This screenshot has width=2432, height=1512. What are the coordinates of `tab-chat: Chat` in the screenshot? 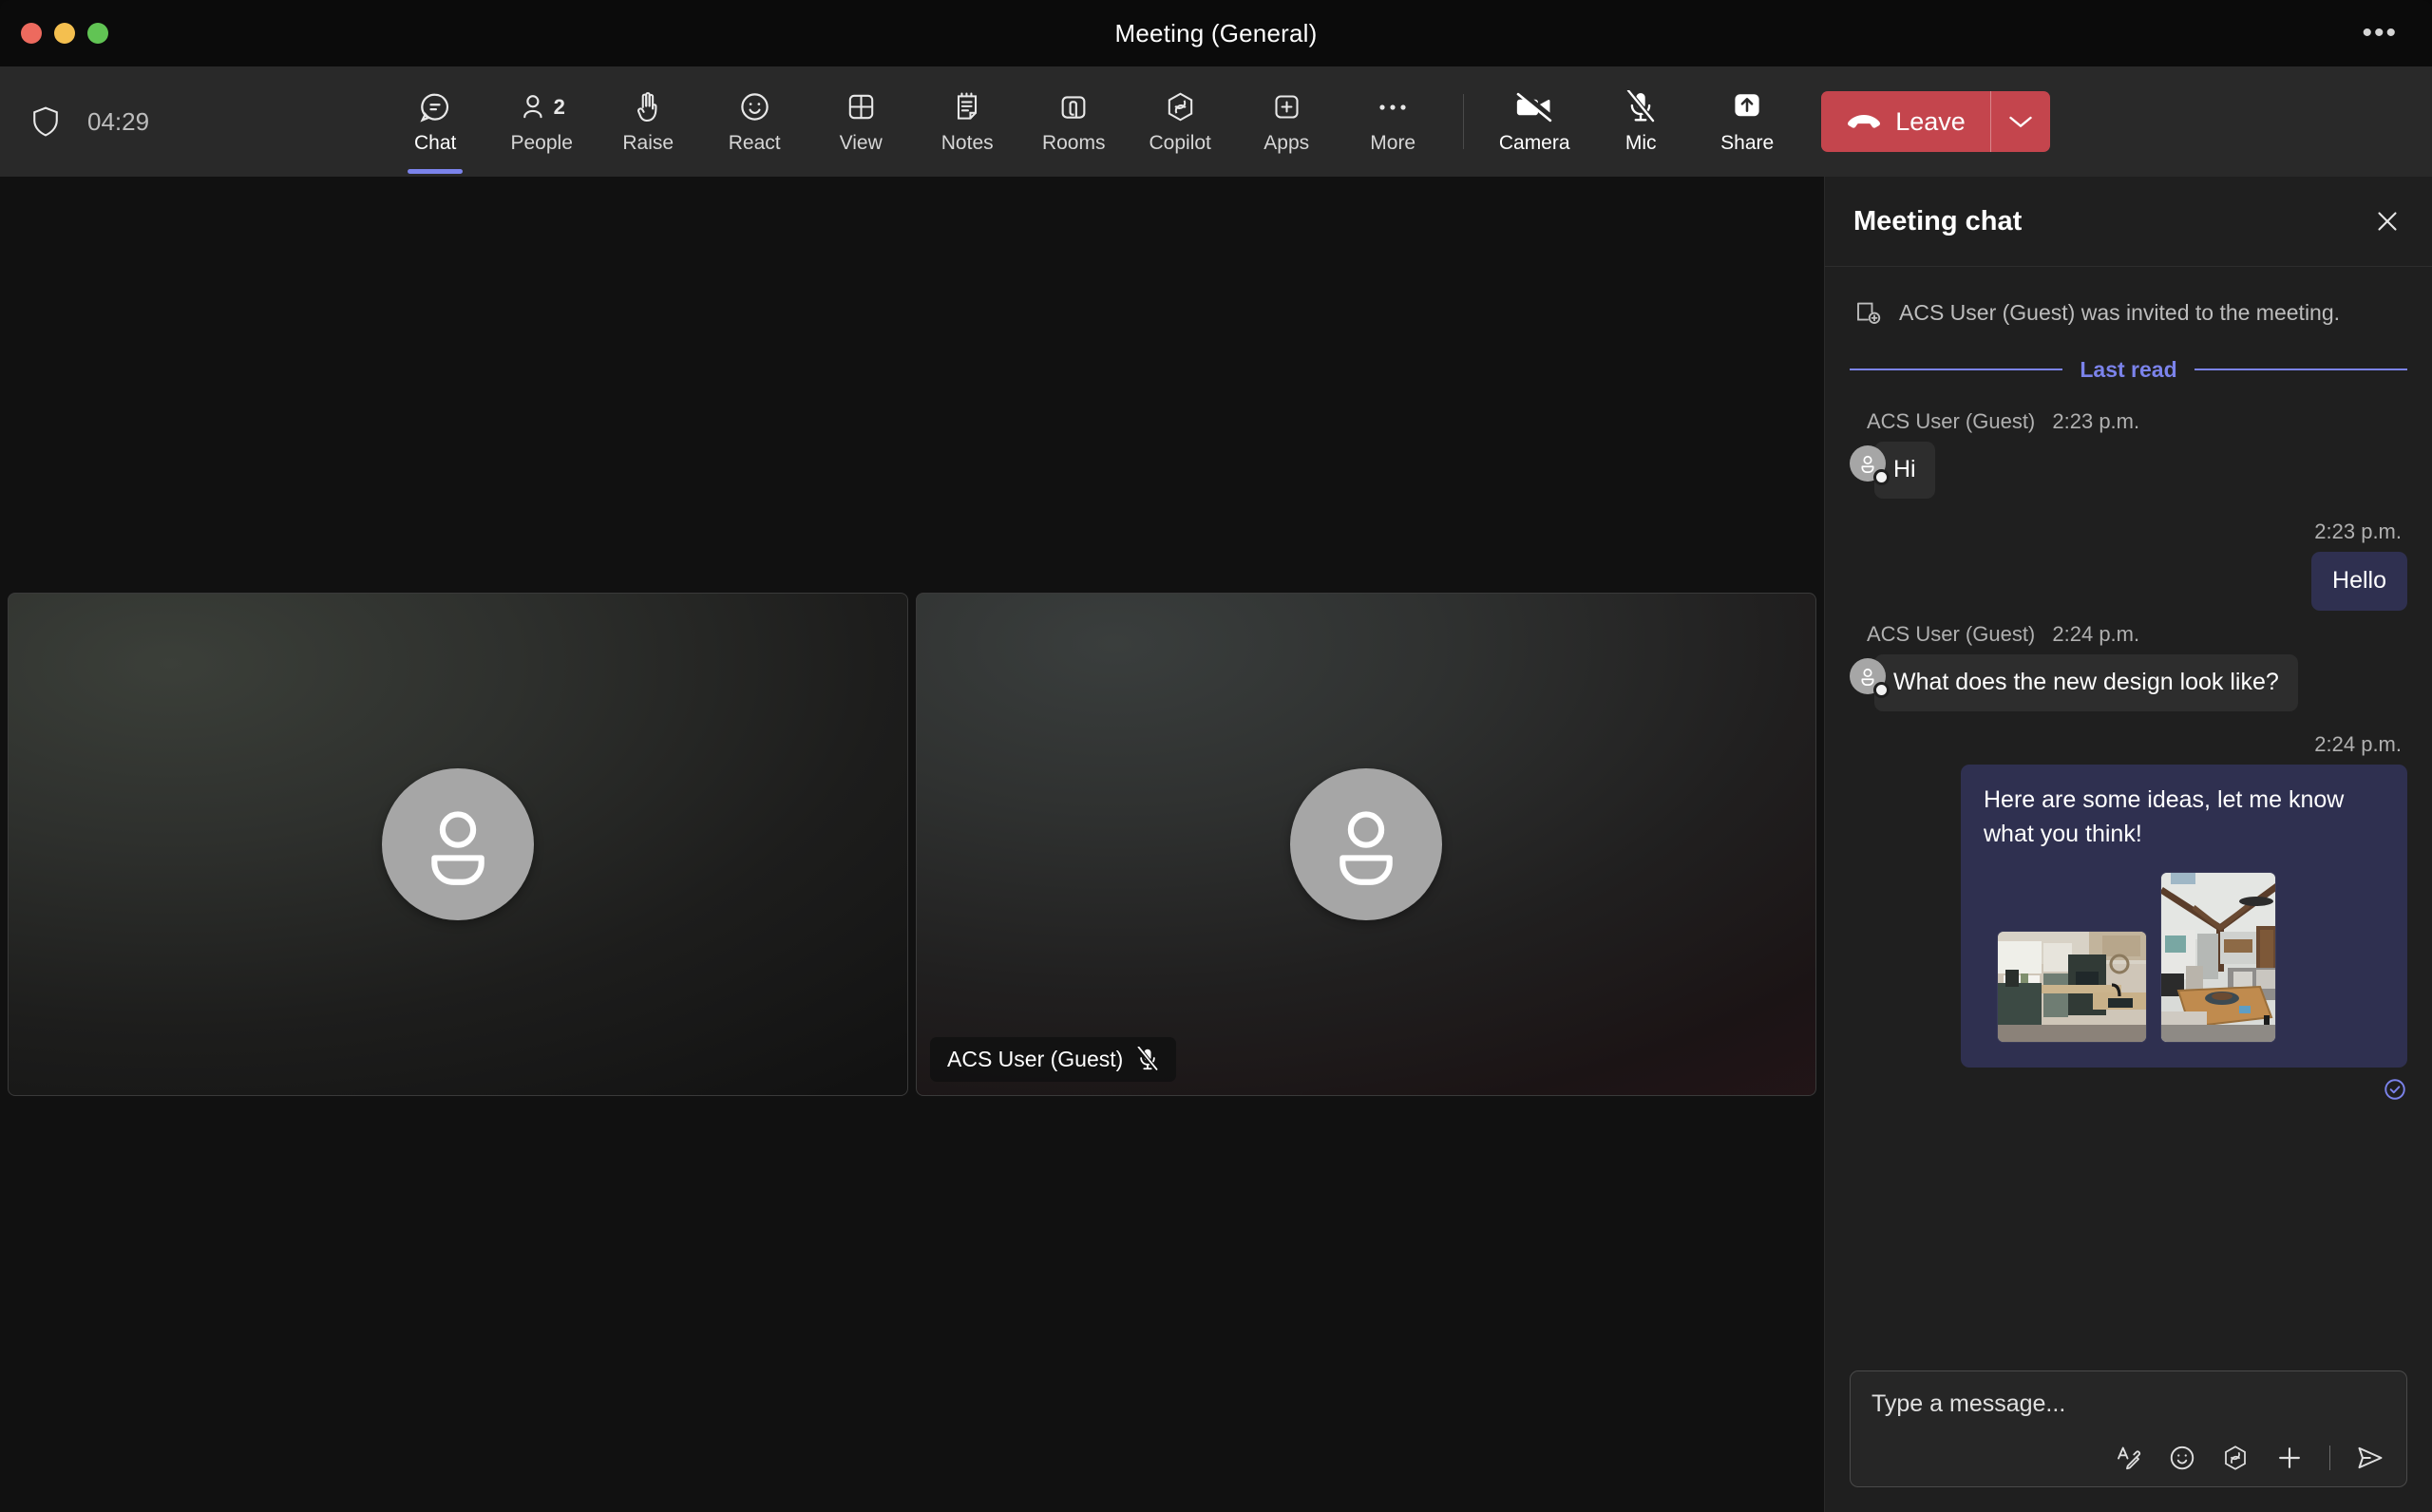 It's located at (435, 124).